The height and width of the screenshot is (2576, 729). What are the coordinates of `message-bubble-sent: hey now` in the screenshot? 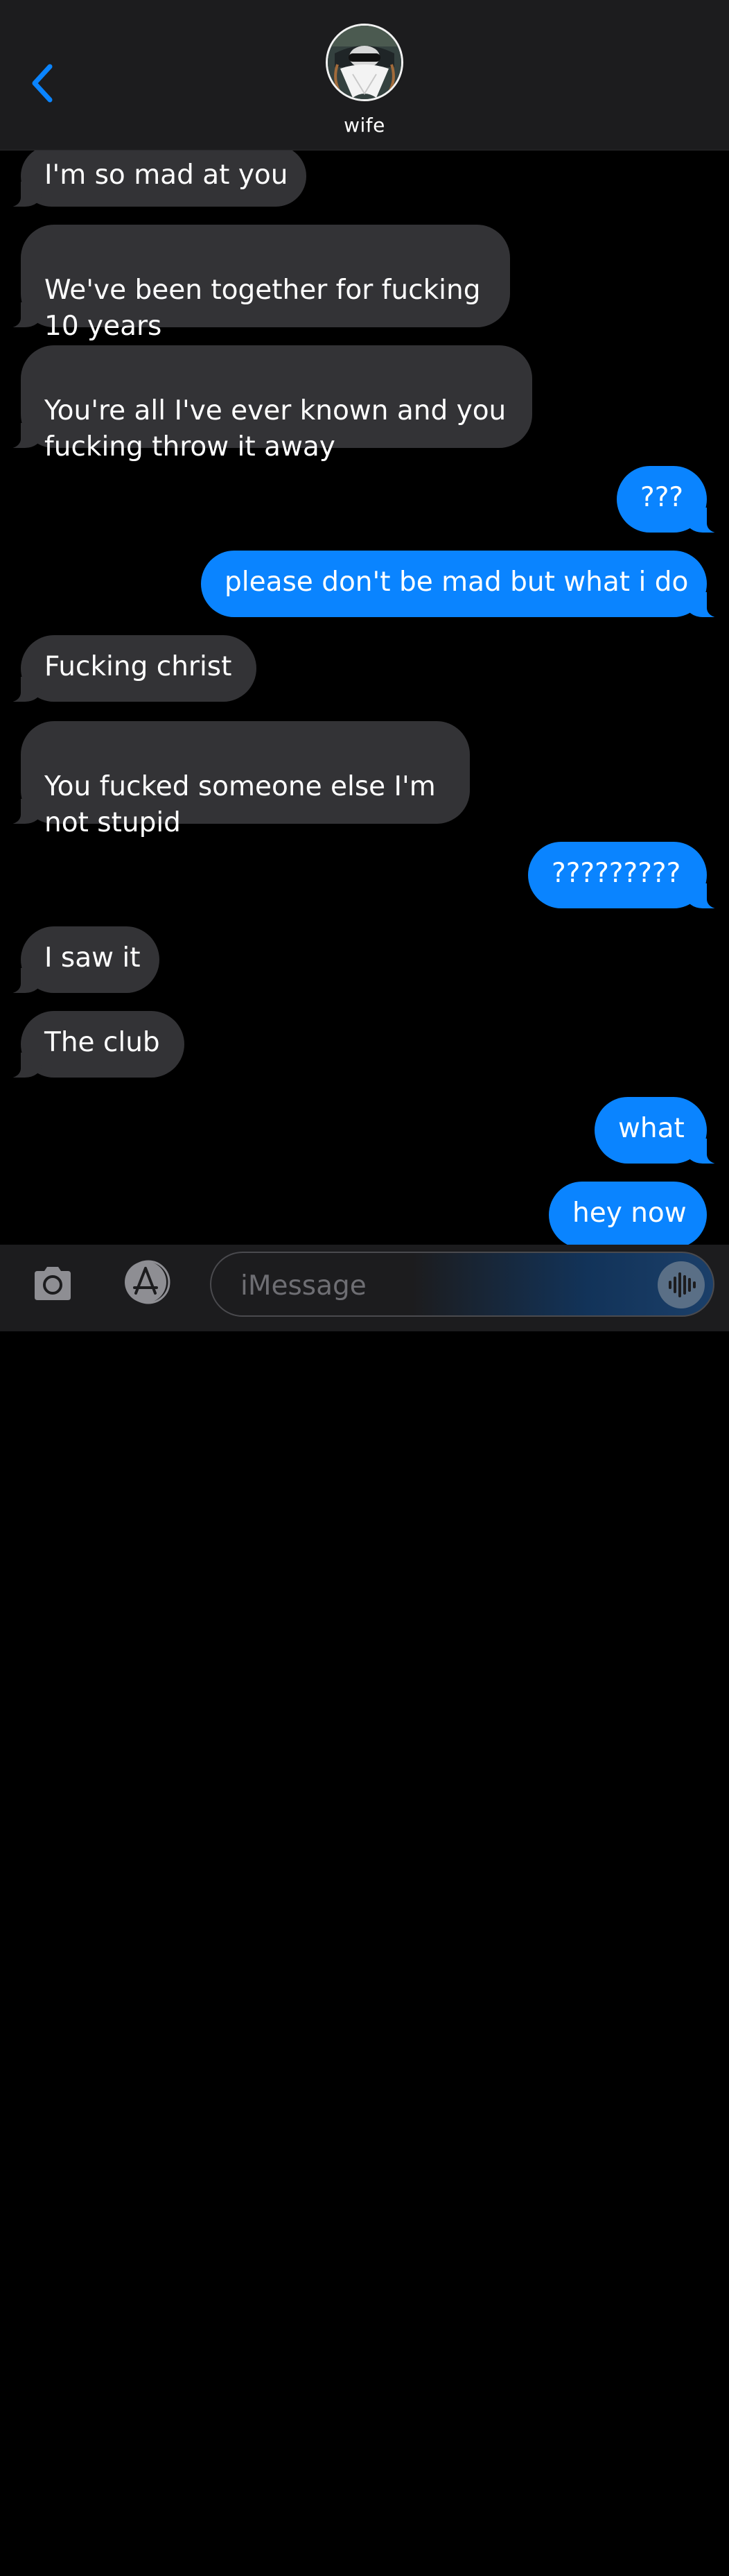 It's located at (628, 1213).